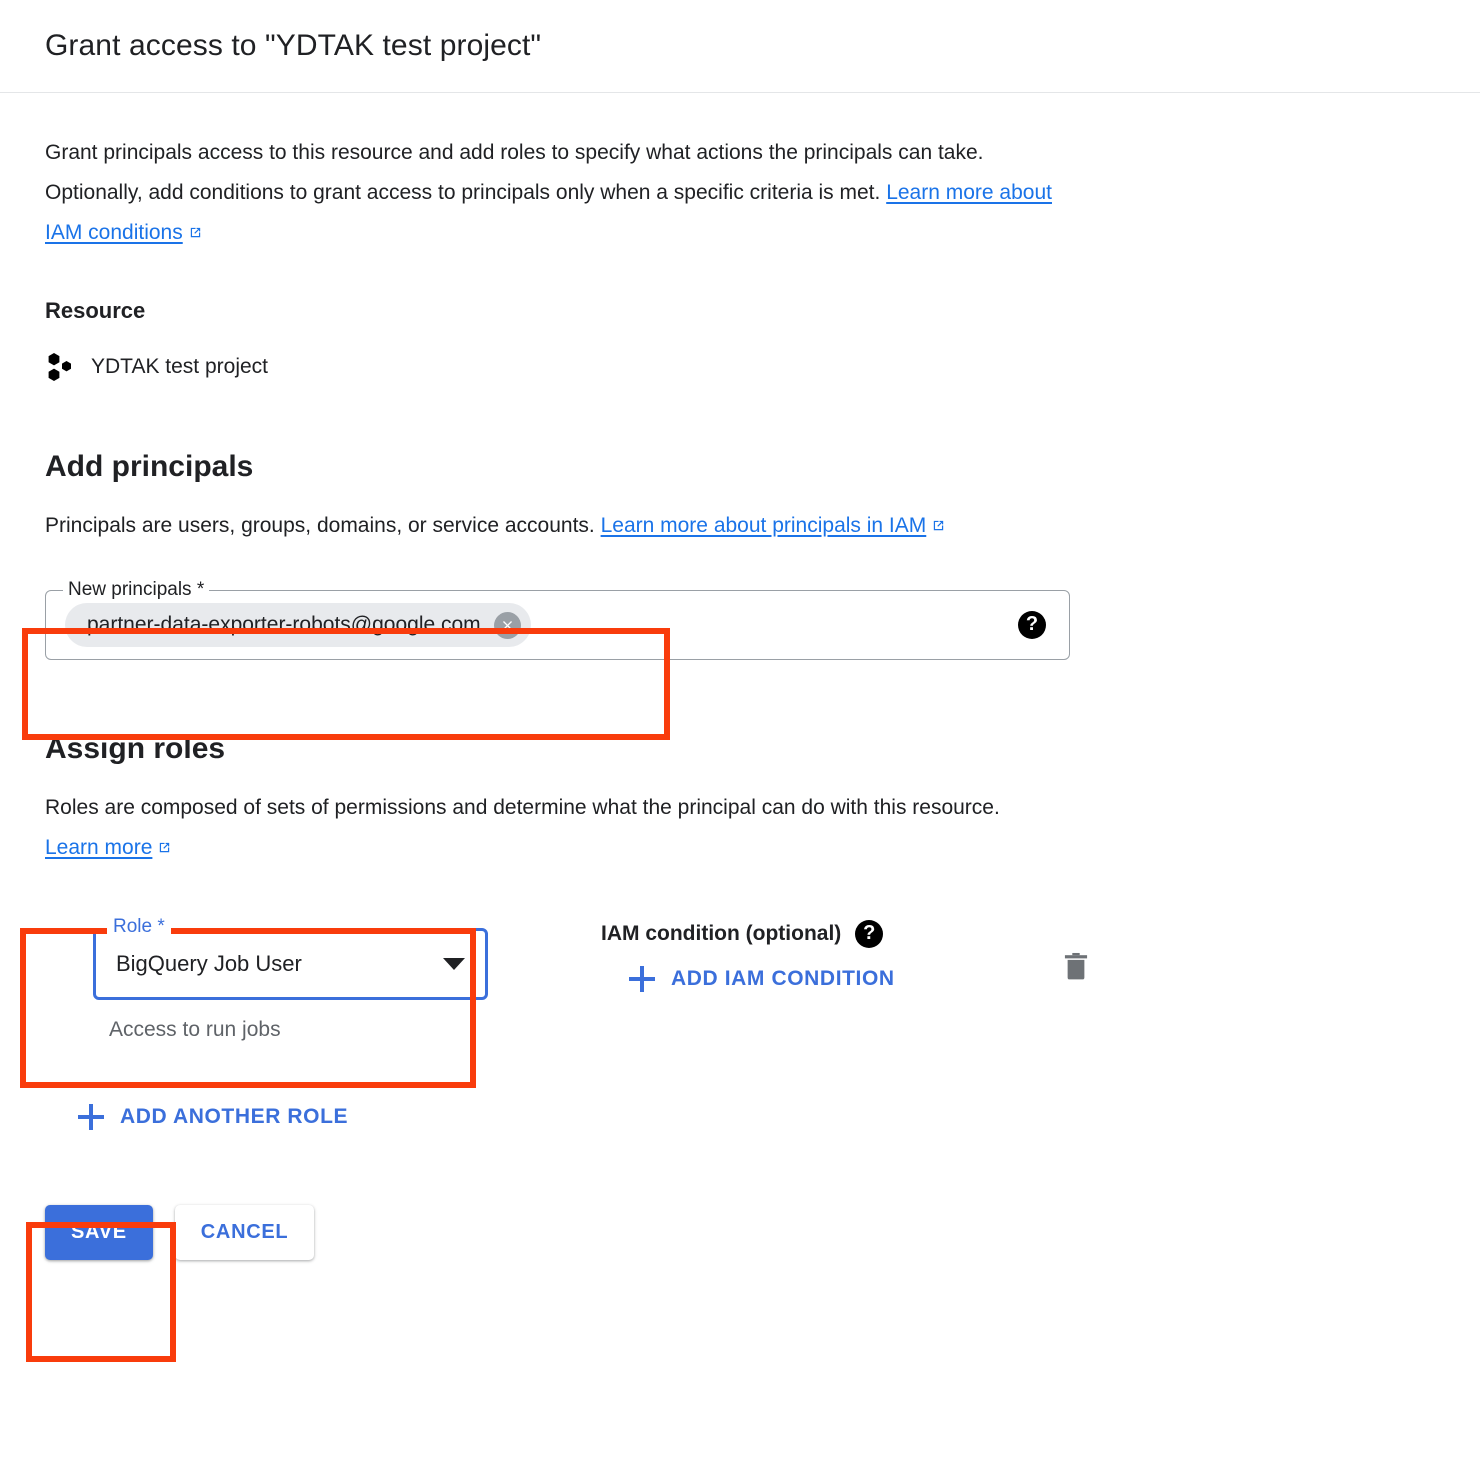  I want to click on chevron-down-icon, so click(454, 964).